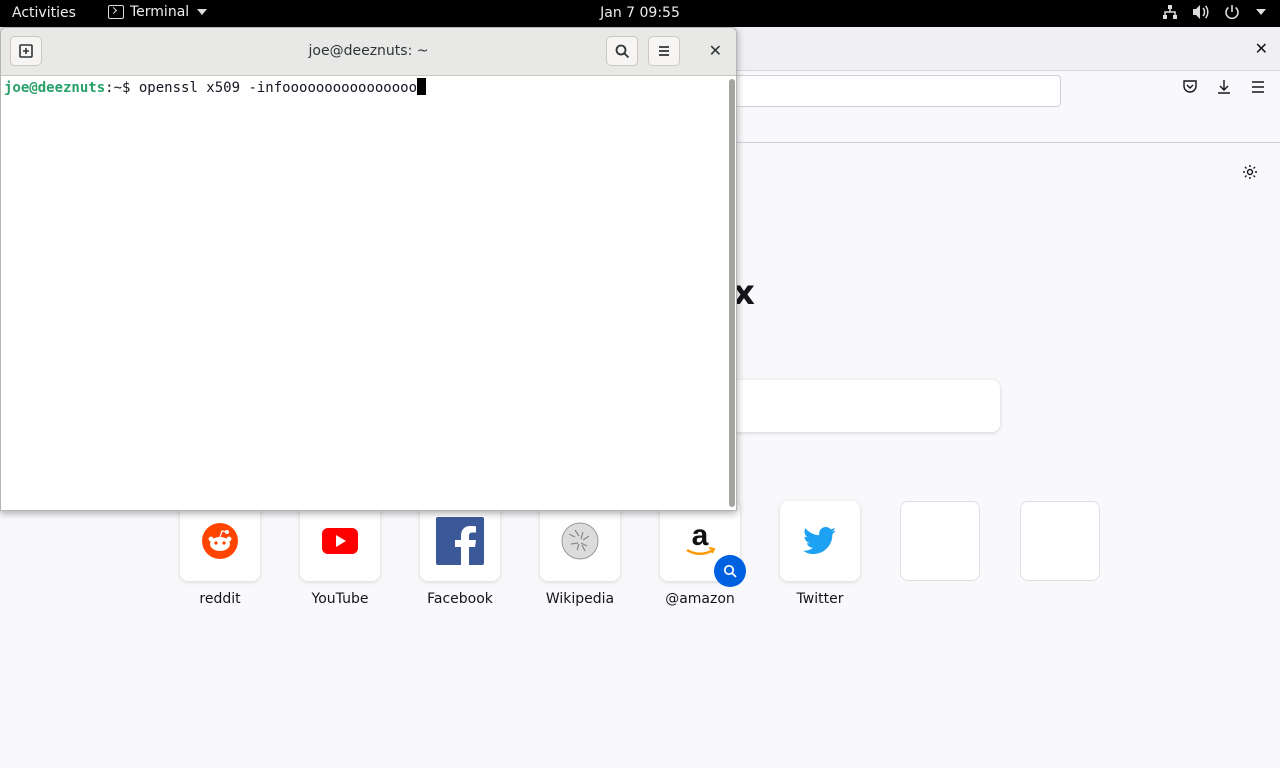 The image size is (1280, 768). I want to click on url-bar, so click(880, 91).